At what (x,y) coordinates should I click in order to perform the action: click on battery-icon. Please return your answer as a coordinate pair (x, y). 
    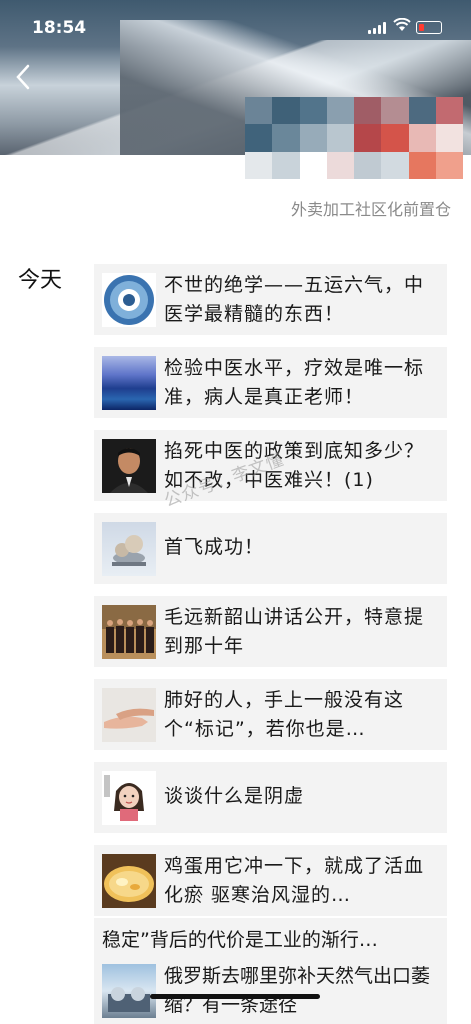
    Looking at the image, I should click on (429, 27).